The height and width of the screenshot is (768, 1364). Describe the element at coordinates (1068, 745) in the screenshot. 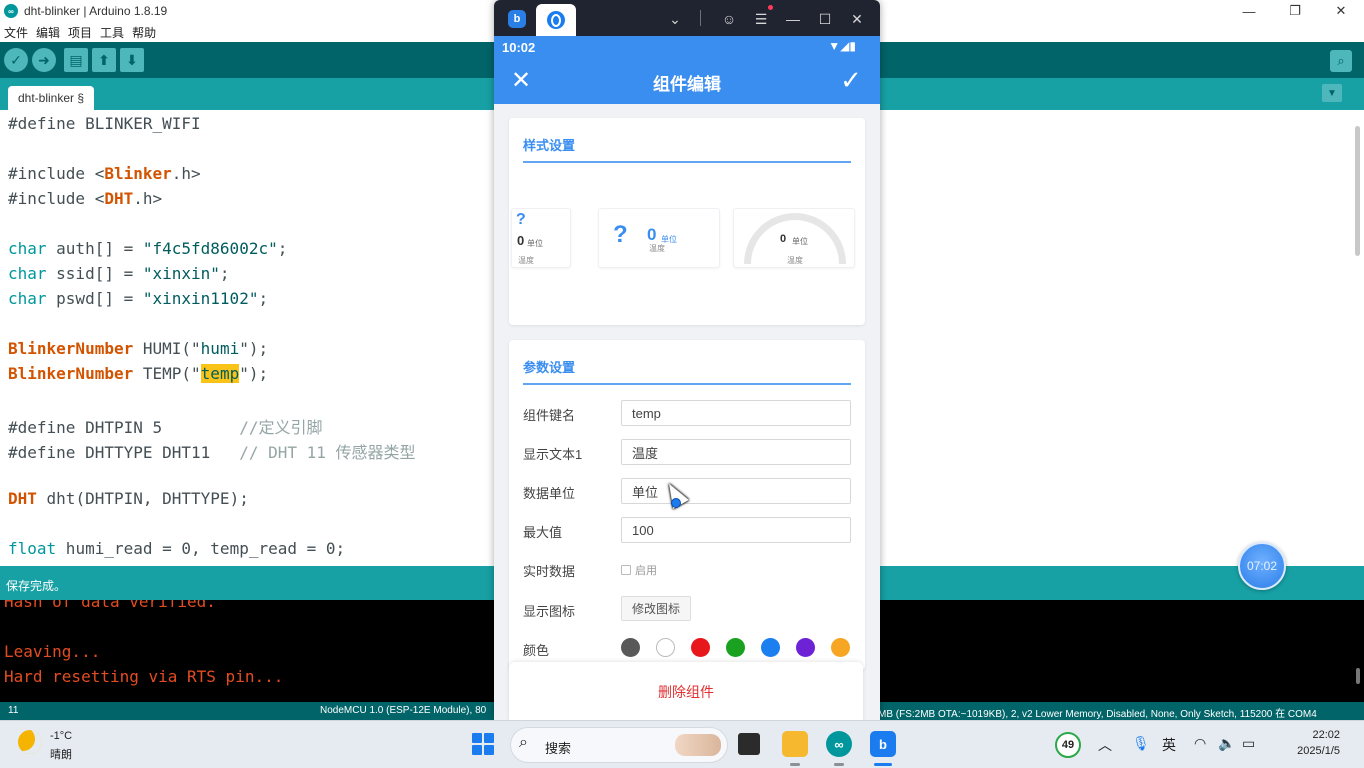

I see `tray-performance-badge: 49` at that location.